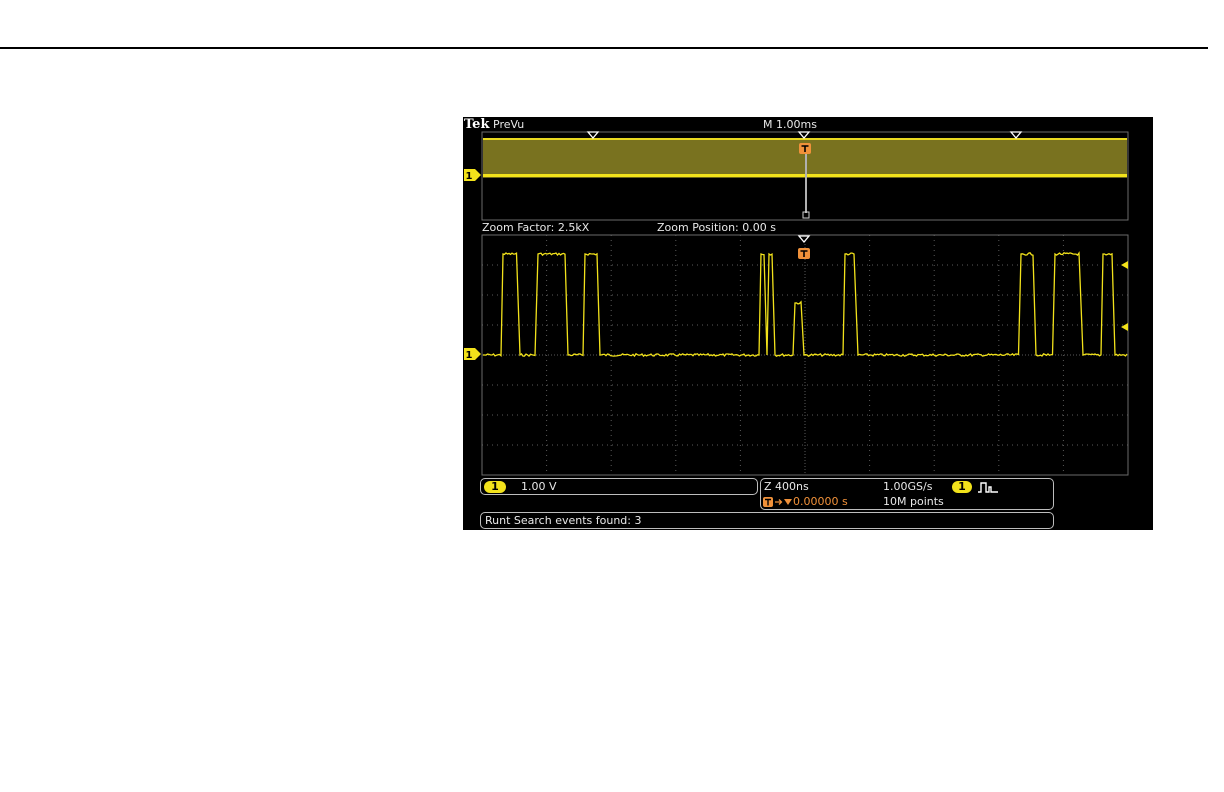 This screenshot has width=1224, height=792. I want to click on trigger-position-icon, so click(777, 502).